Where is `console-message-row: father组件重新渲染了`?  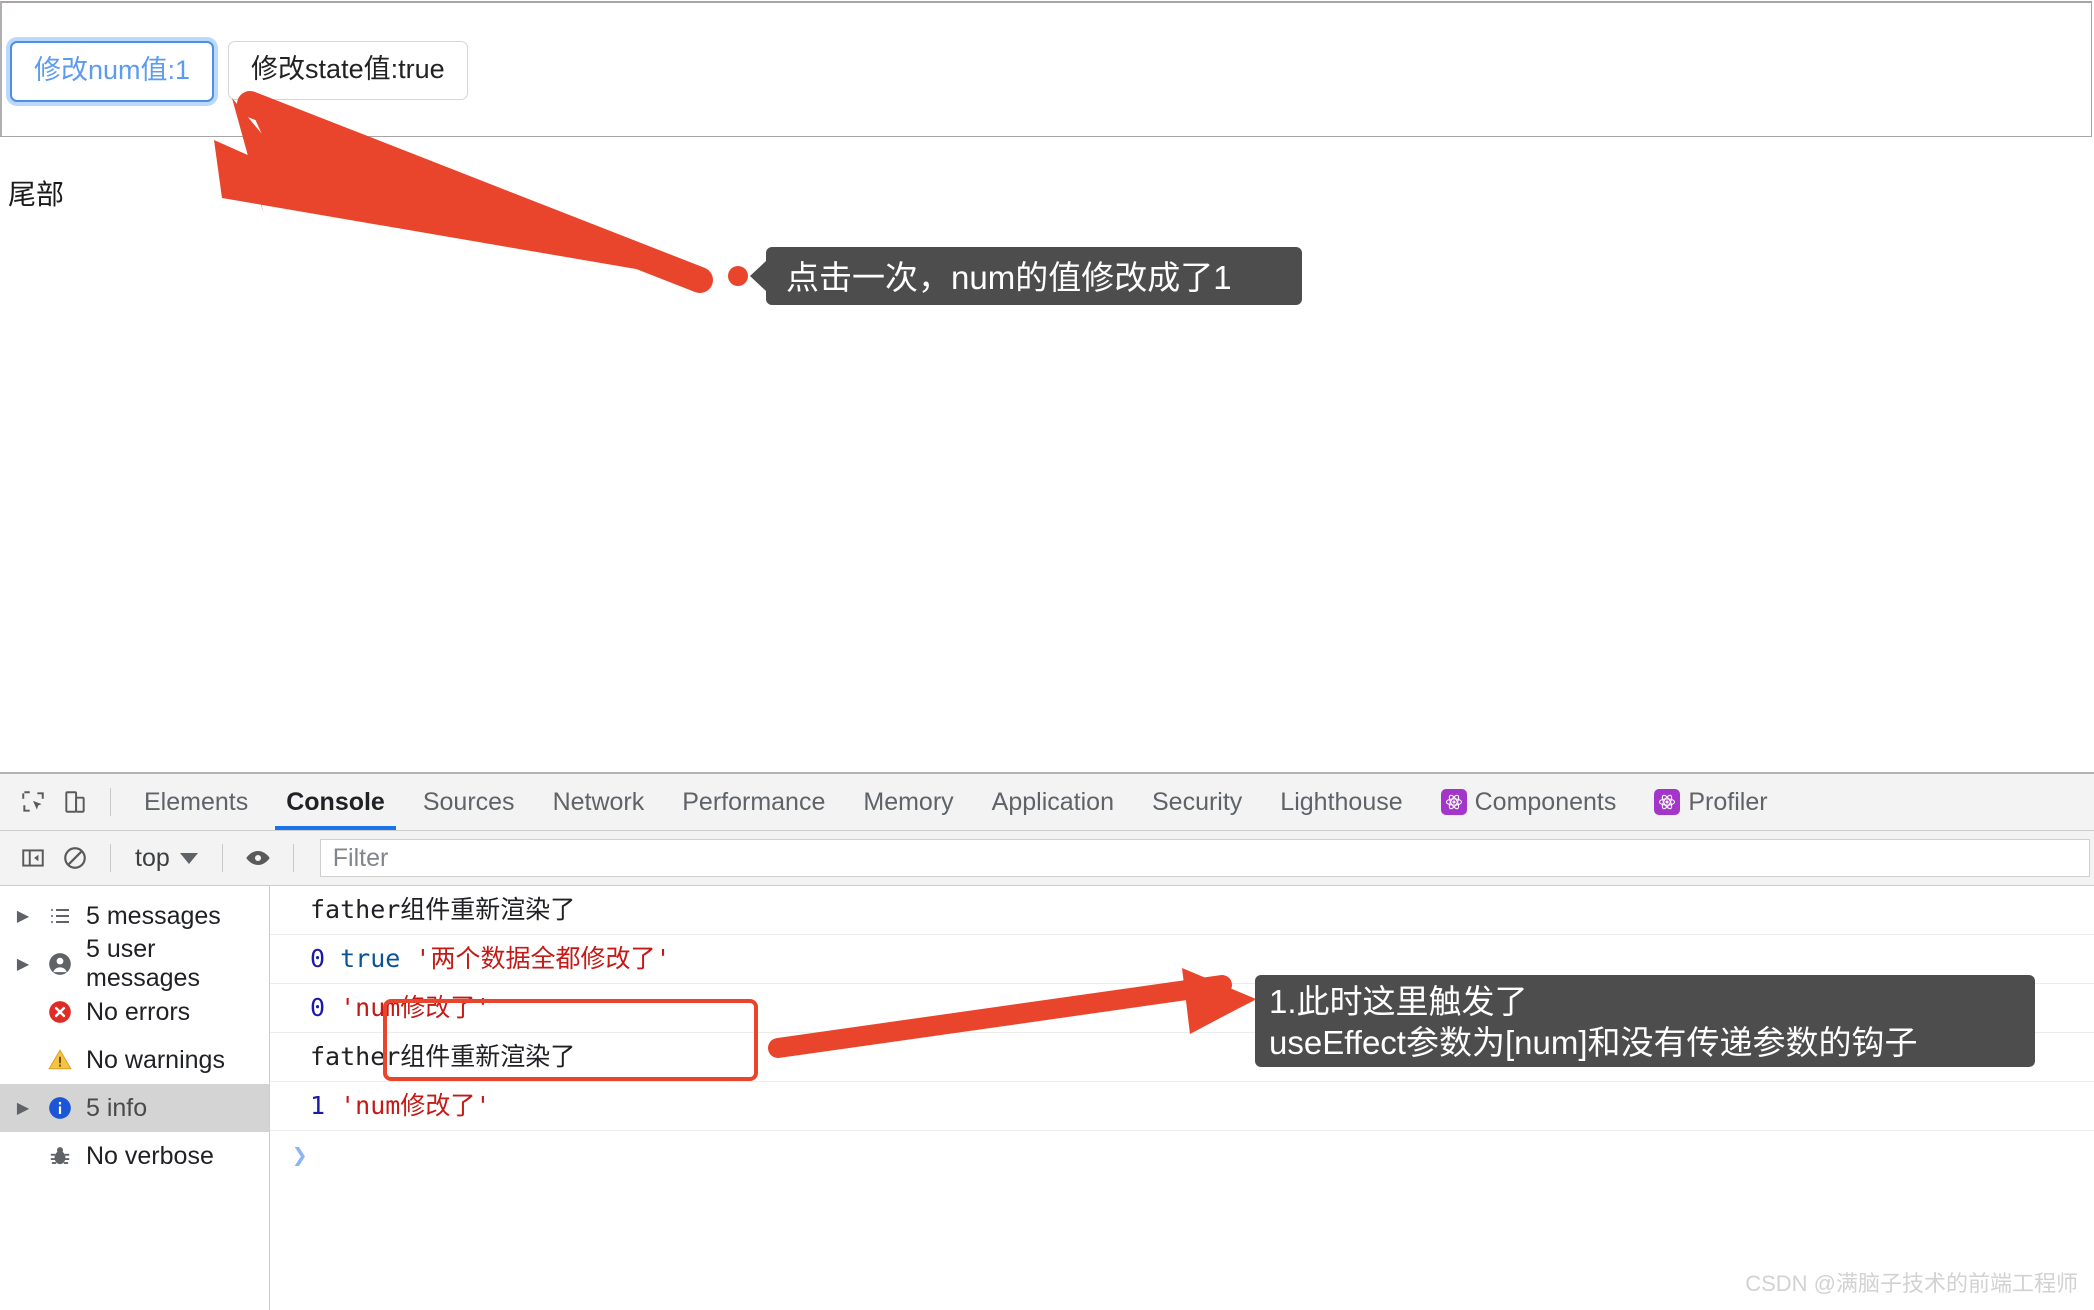
console-message-row: father组件重新渲染了 is located at coordinates (1182, 910).